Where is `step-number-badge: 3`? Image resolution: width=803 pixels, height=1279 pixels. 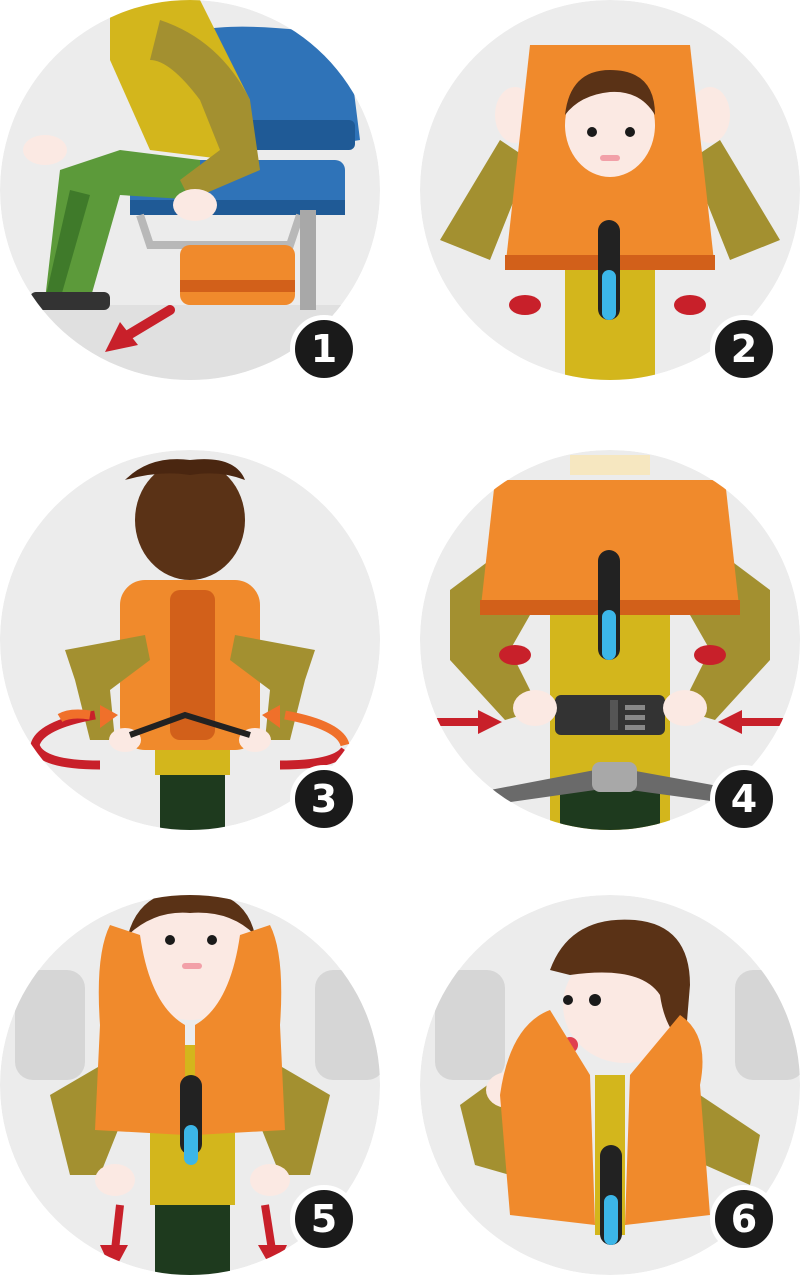
step-number-badge: 3 is located at coordinates (324, 799).